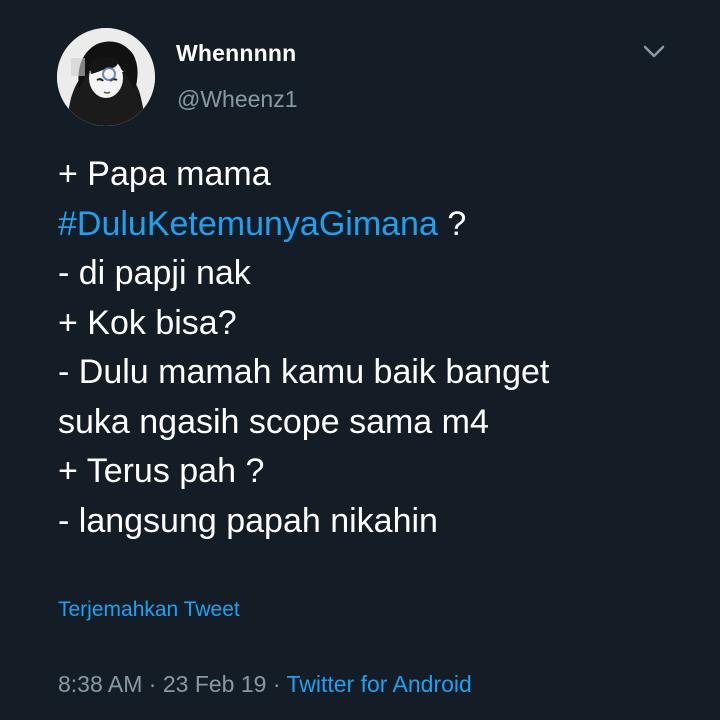 The height and width of the screenshot is (720, 720). I want to click on translate-tweet-link: Terjemahkan Tweet, so click(149, 610).